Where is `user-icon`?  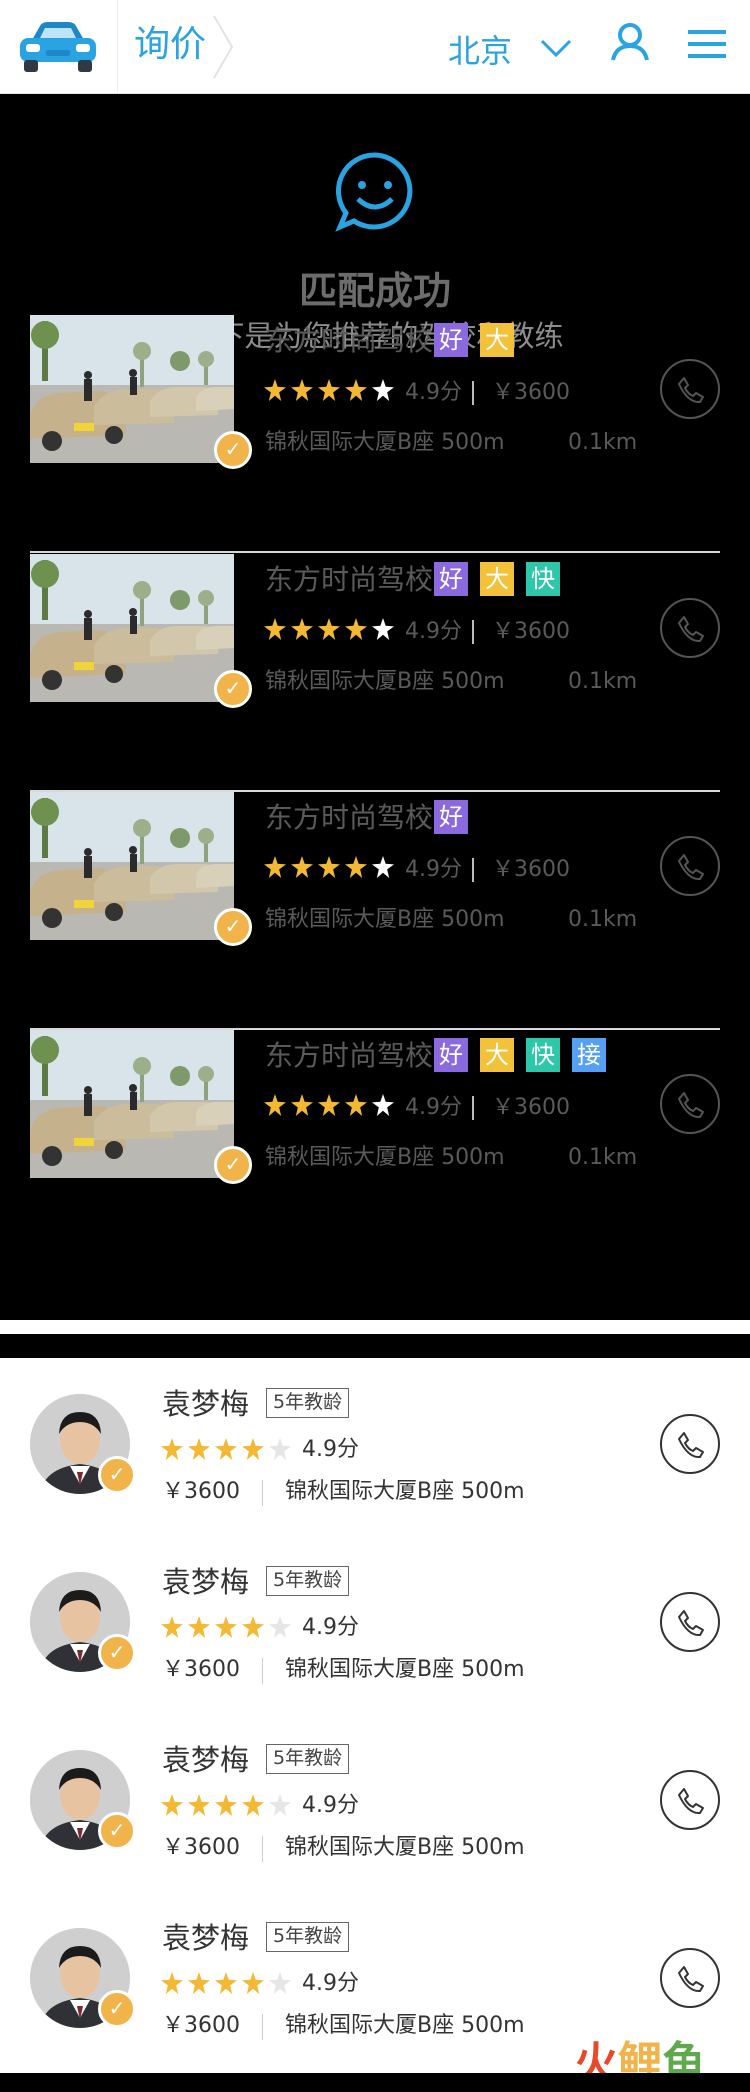 user-icon is located at coordinates (630, 42).